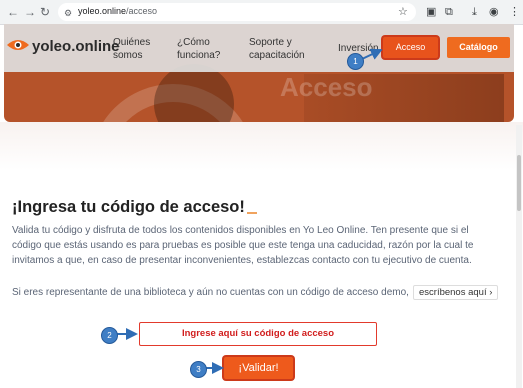  What do you see at coordinates (355, 61) in the screenshot?
I see `step-1-callout: 1` at bounding box center [355, 61].